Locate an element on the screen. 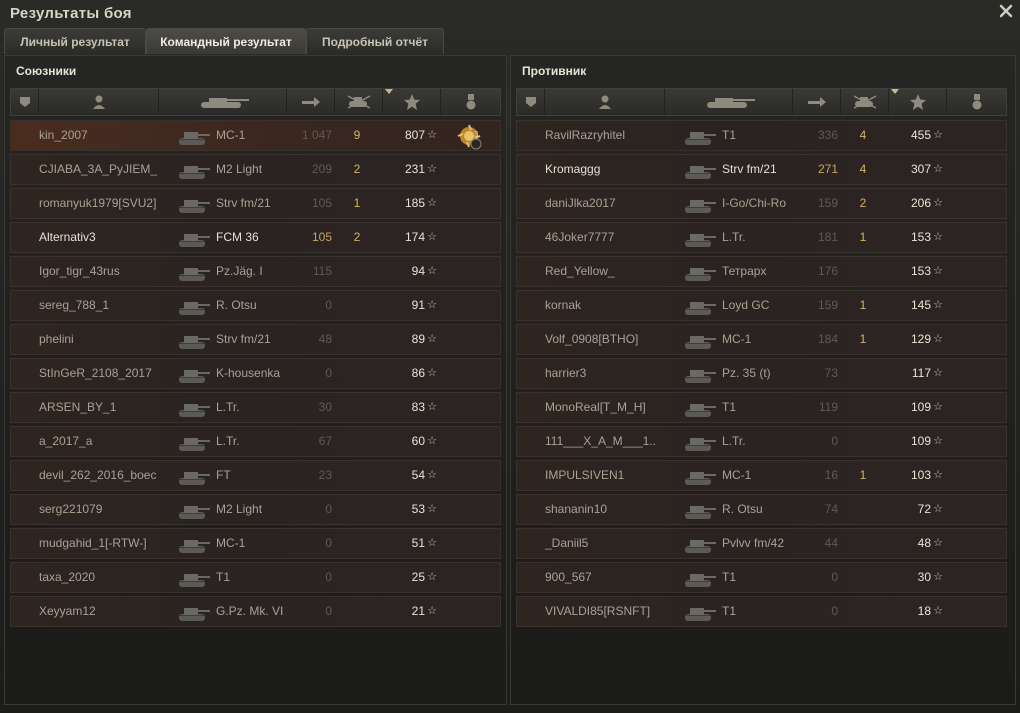  player-row: kornak Loyd GC 159 1 145 ☆ is located at coordinates (761, 305).